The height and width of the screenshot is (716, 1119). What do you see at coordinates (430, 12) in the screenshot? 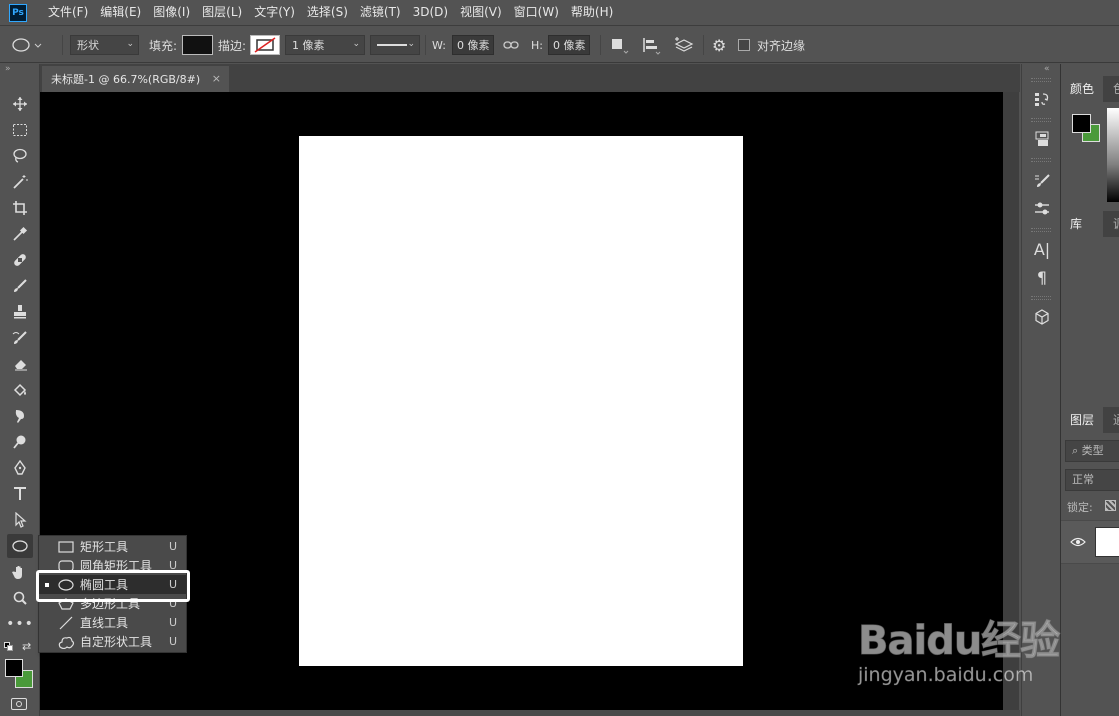
I see `menu-3d: 3D(D)` at bounding box center [430, 12].